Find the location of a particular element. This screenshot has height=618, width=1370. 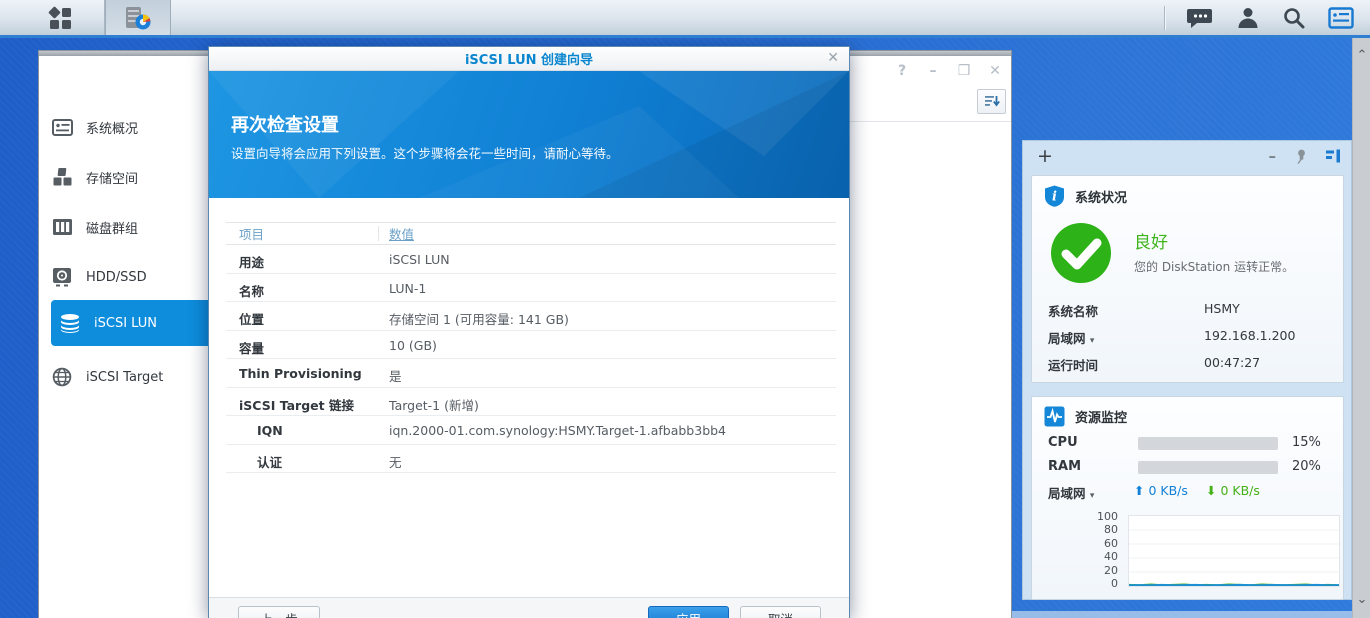

sidebar-item-label: HDD/SSD is located at coordinates (116, 277).